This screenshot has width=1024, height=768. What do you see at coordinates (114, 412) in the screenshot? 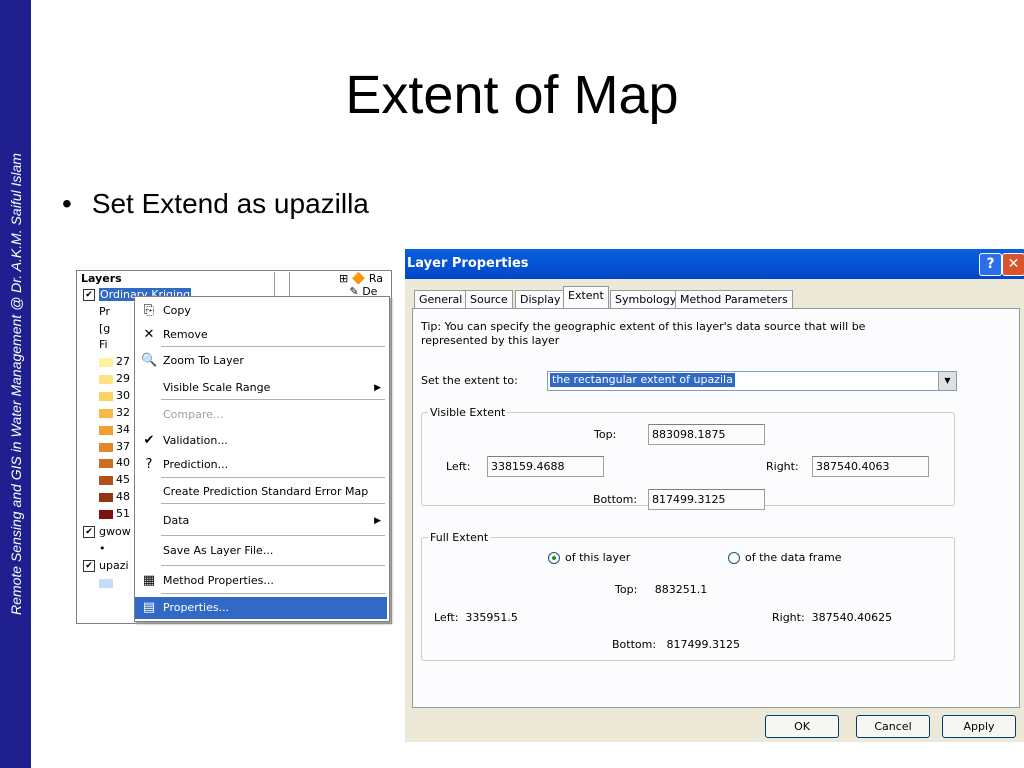
I see `toc-layer-row: 32` at bounding box center [114, 412].